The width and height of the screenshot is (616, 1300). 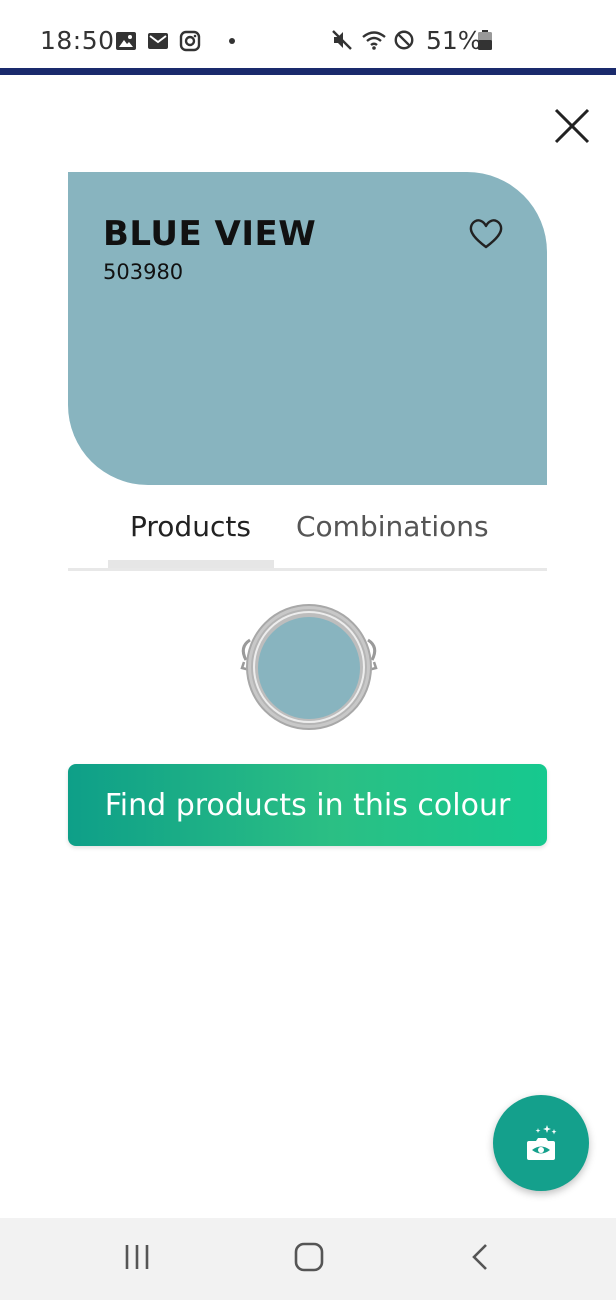 I want to click on gallery-icon, so click(x=126, y=41).